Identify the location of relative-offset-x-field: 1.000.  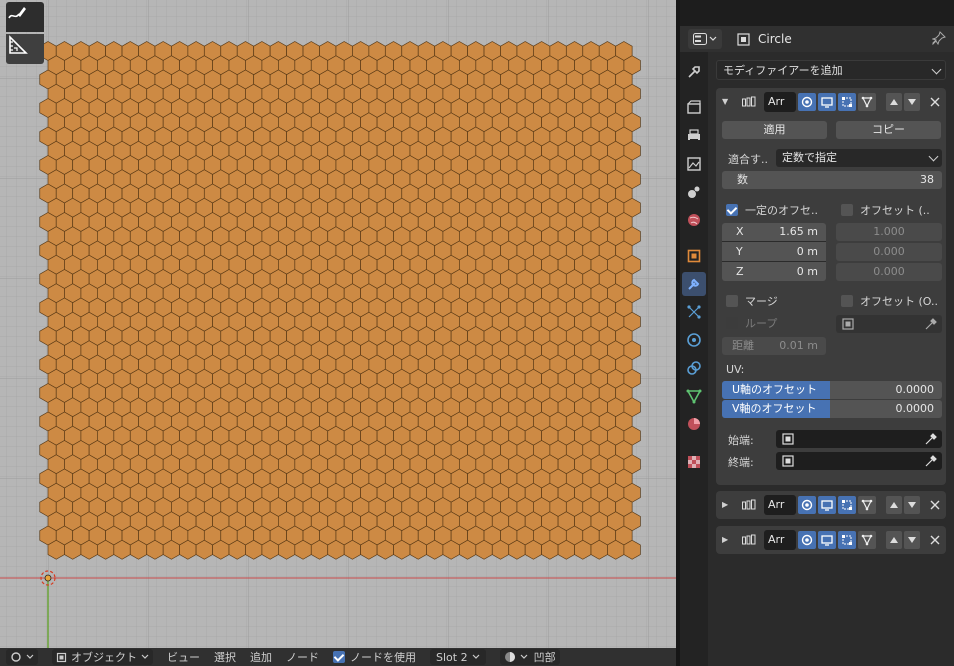
(889, 232).